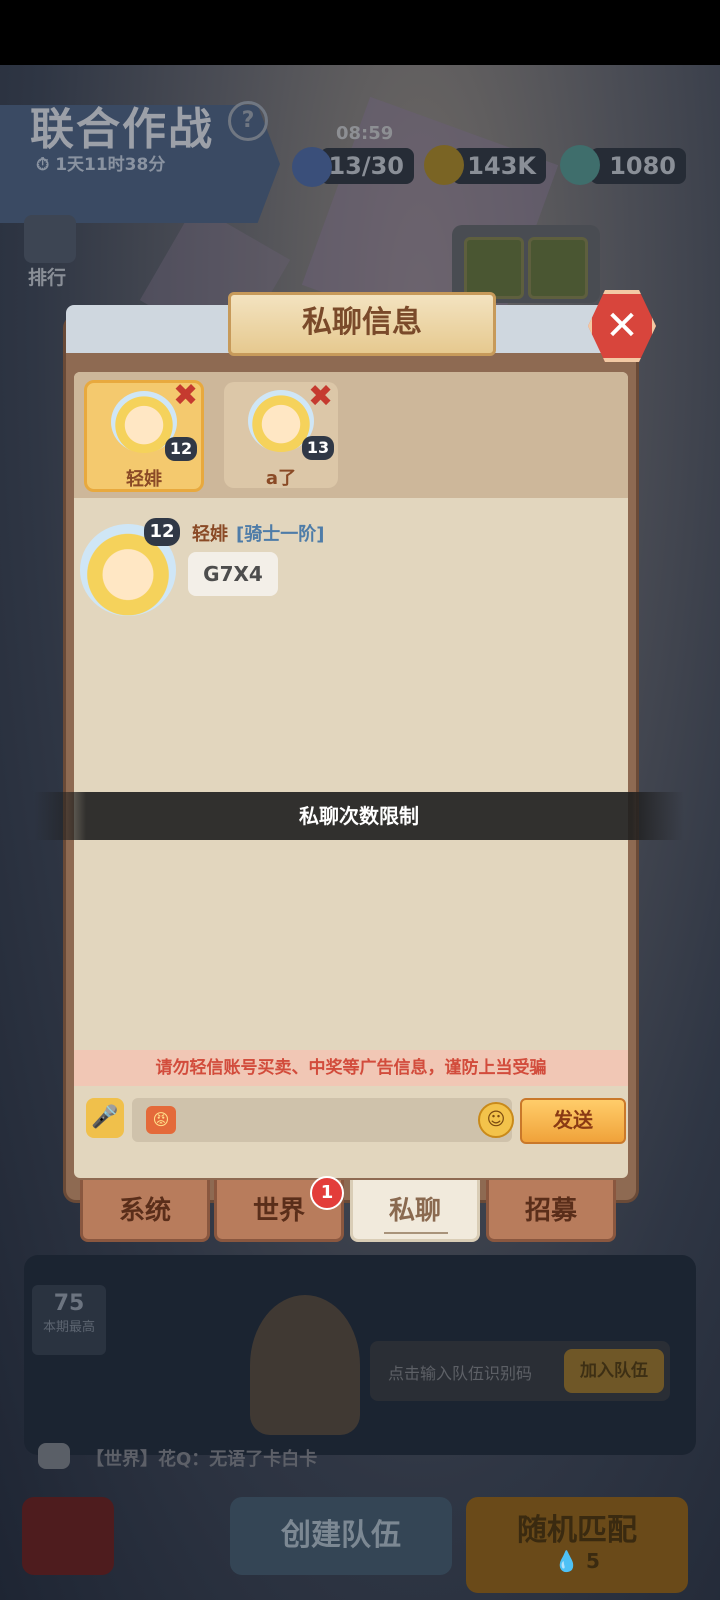  Describe the element at coordinates (573, 1121) in the screenshot. I see `send-button: 发送` at that location.